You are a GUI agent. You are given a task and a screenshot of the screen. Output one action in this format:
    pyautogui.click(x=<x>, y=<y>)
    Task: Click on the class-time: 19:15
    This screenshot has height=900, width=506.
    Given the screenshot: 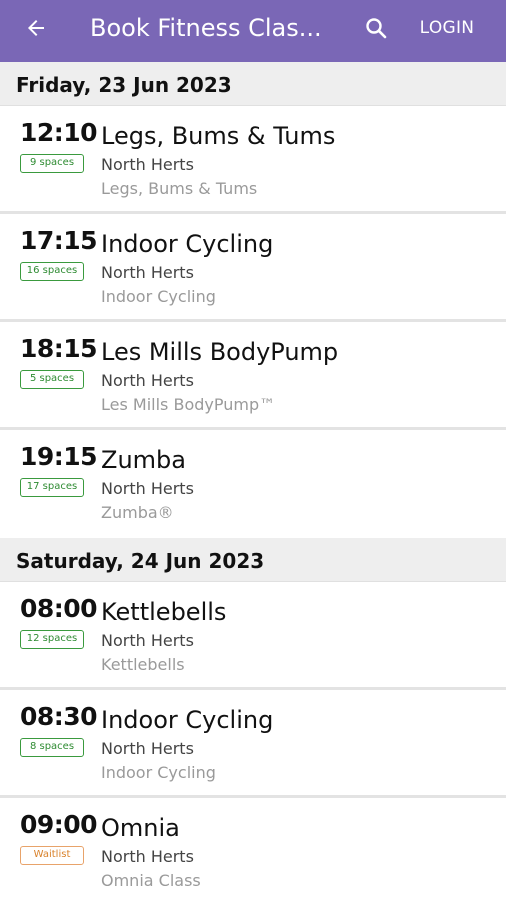 What is the action you would take?
    pyautogui.click(x=59, y=456)
    